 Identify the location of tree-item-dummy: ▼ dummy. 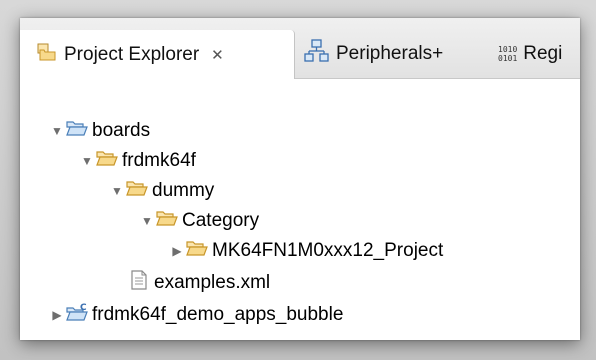
(162, 191).